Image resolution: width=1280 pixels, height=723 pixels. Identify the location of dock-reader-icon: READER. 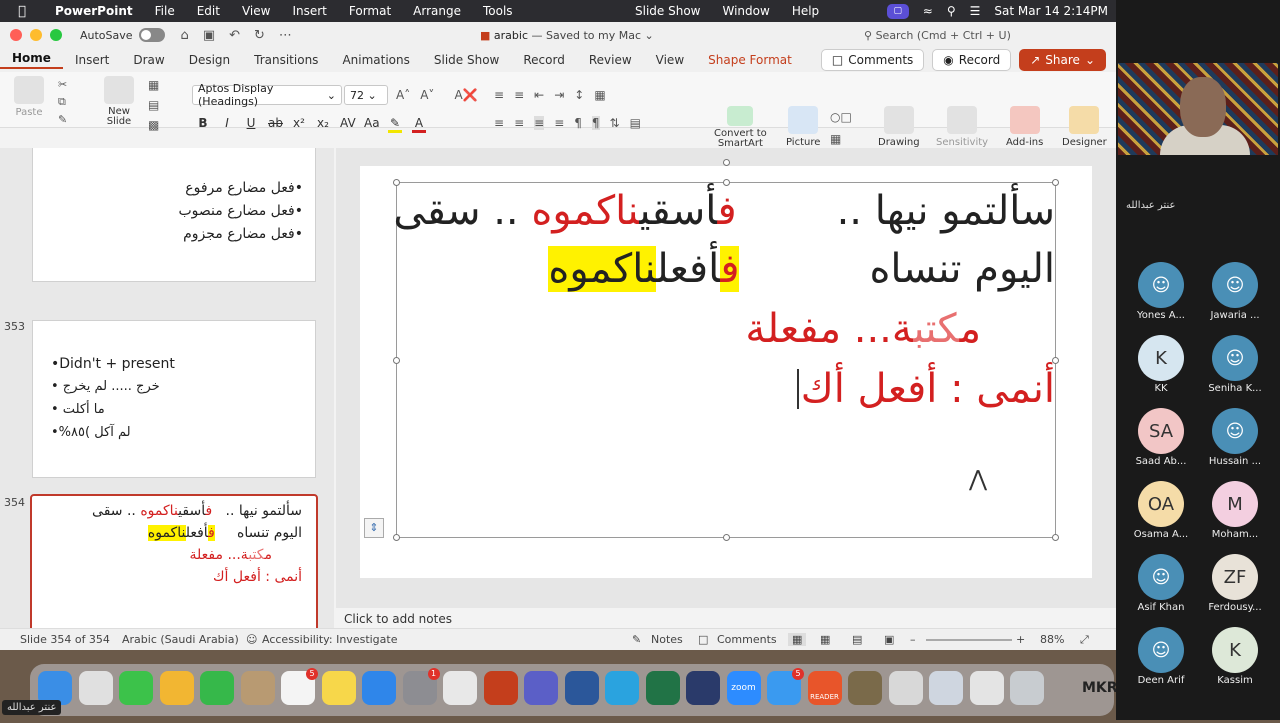
(824, 688).